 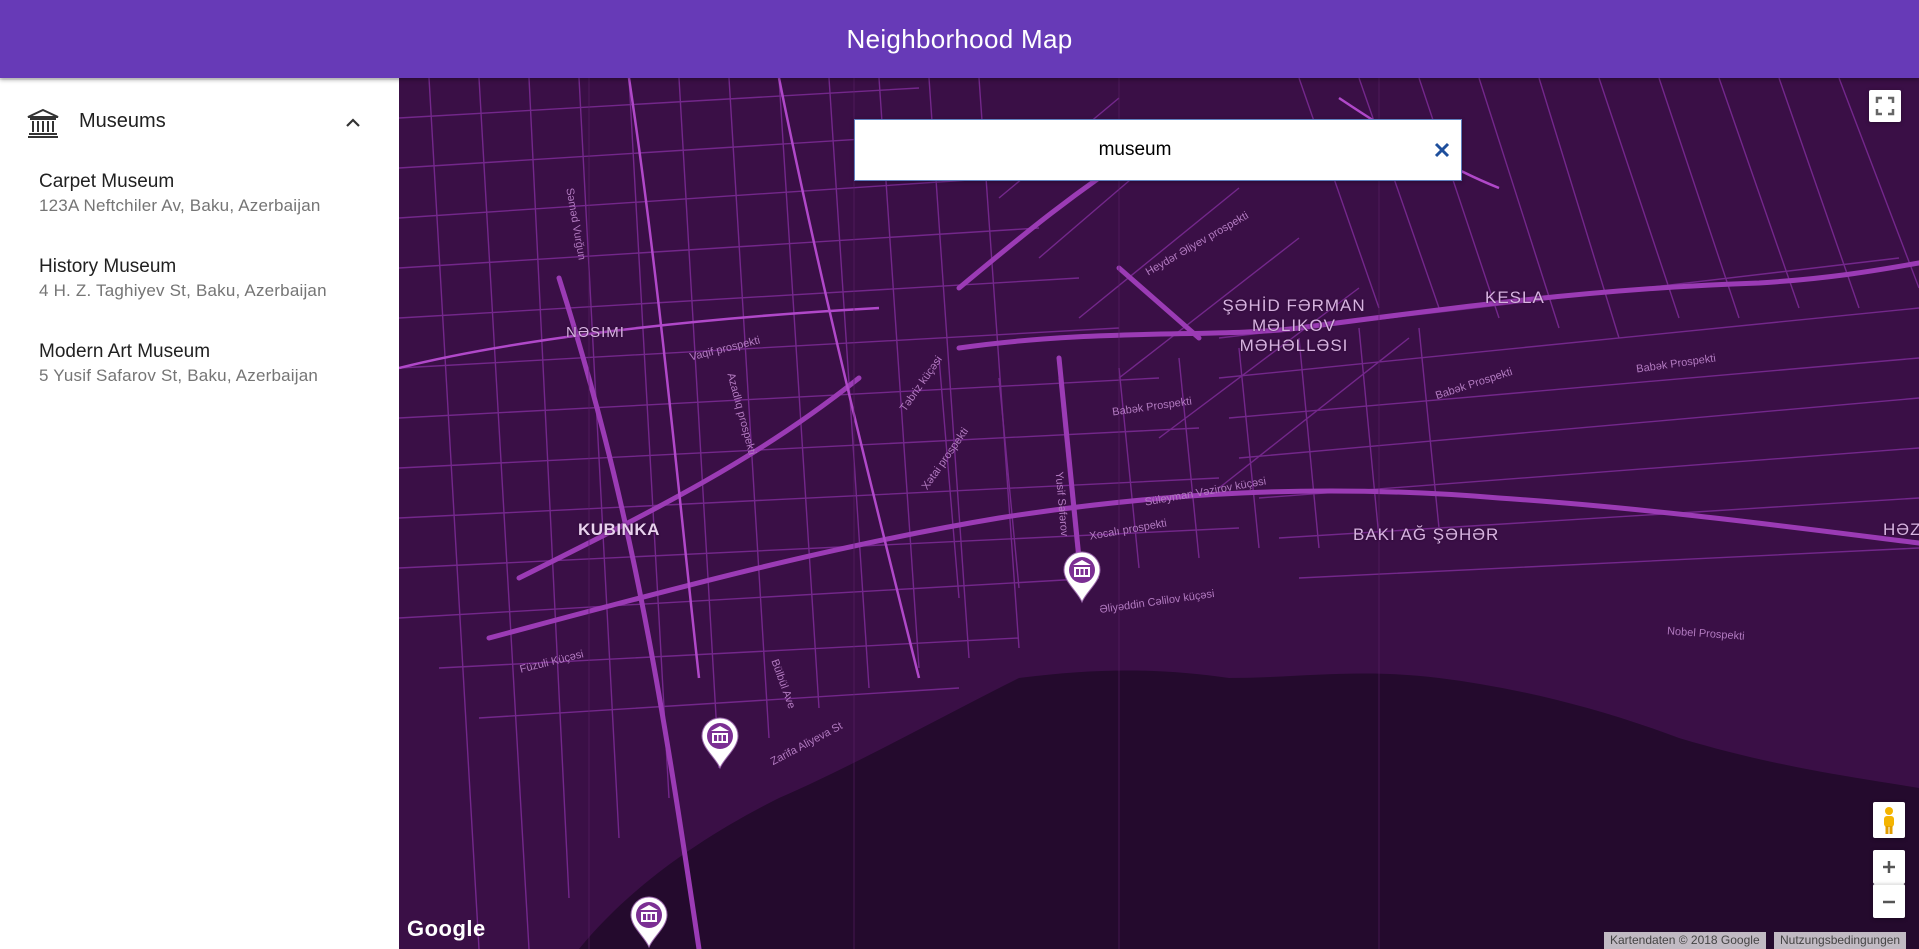 What do you see at coordinates (1840, 940) in the screenshot?
I see `terms-link: Nutzungsbedingungen` at bounding box center [1840, 940].